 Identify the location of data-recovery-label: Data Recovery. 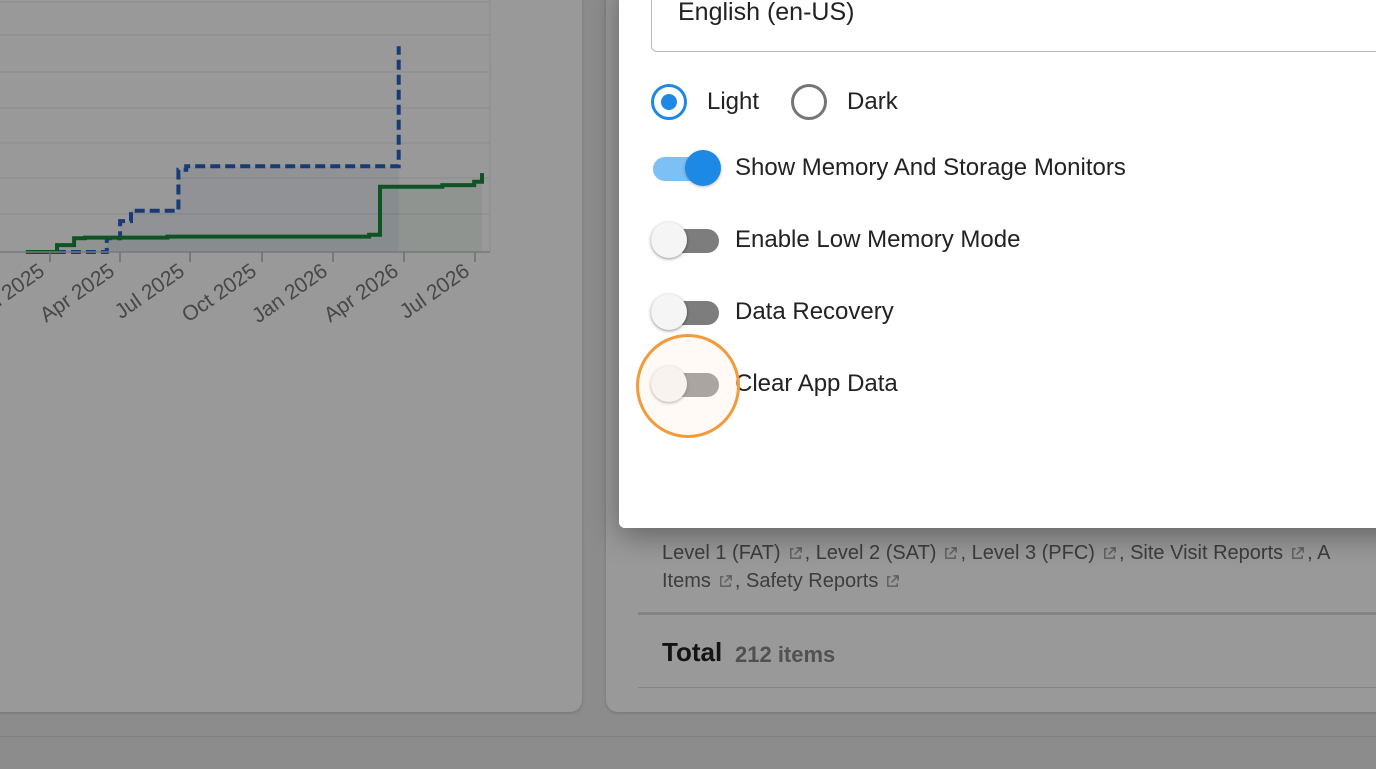
(814, 311).